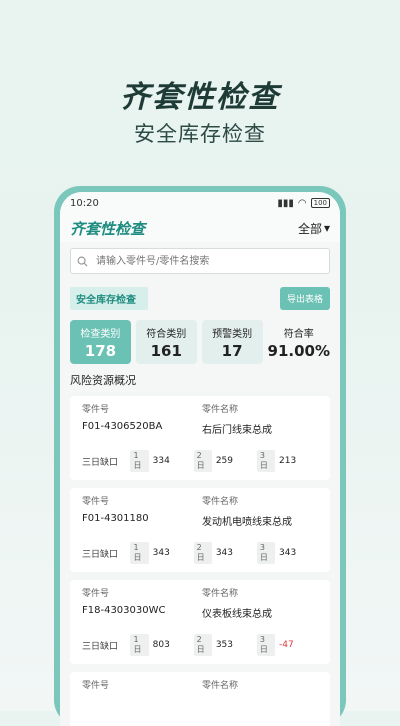 This screenshot has width=400, height=726. I want to click on stat-check-categories: 检查类别 178, so click(100, 342).